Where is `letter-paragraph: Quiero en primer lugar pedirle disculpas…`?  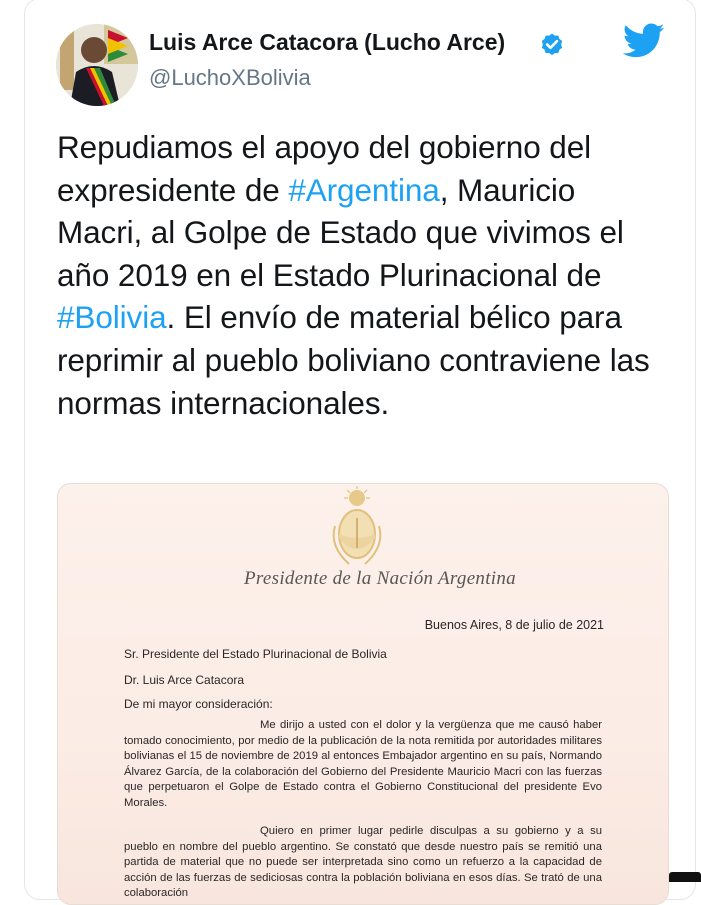 letter-paragraph: Quiero en primer lugar pedirle disculpas… is located at coordinates (363, 862).